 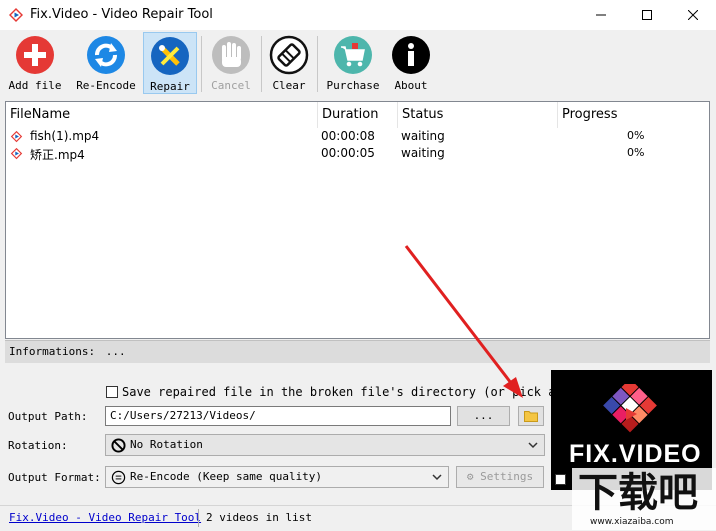 I want to click on repair-button: Repair, so click(x=170, y=63).